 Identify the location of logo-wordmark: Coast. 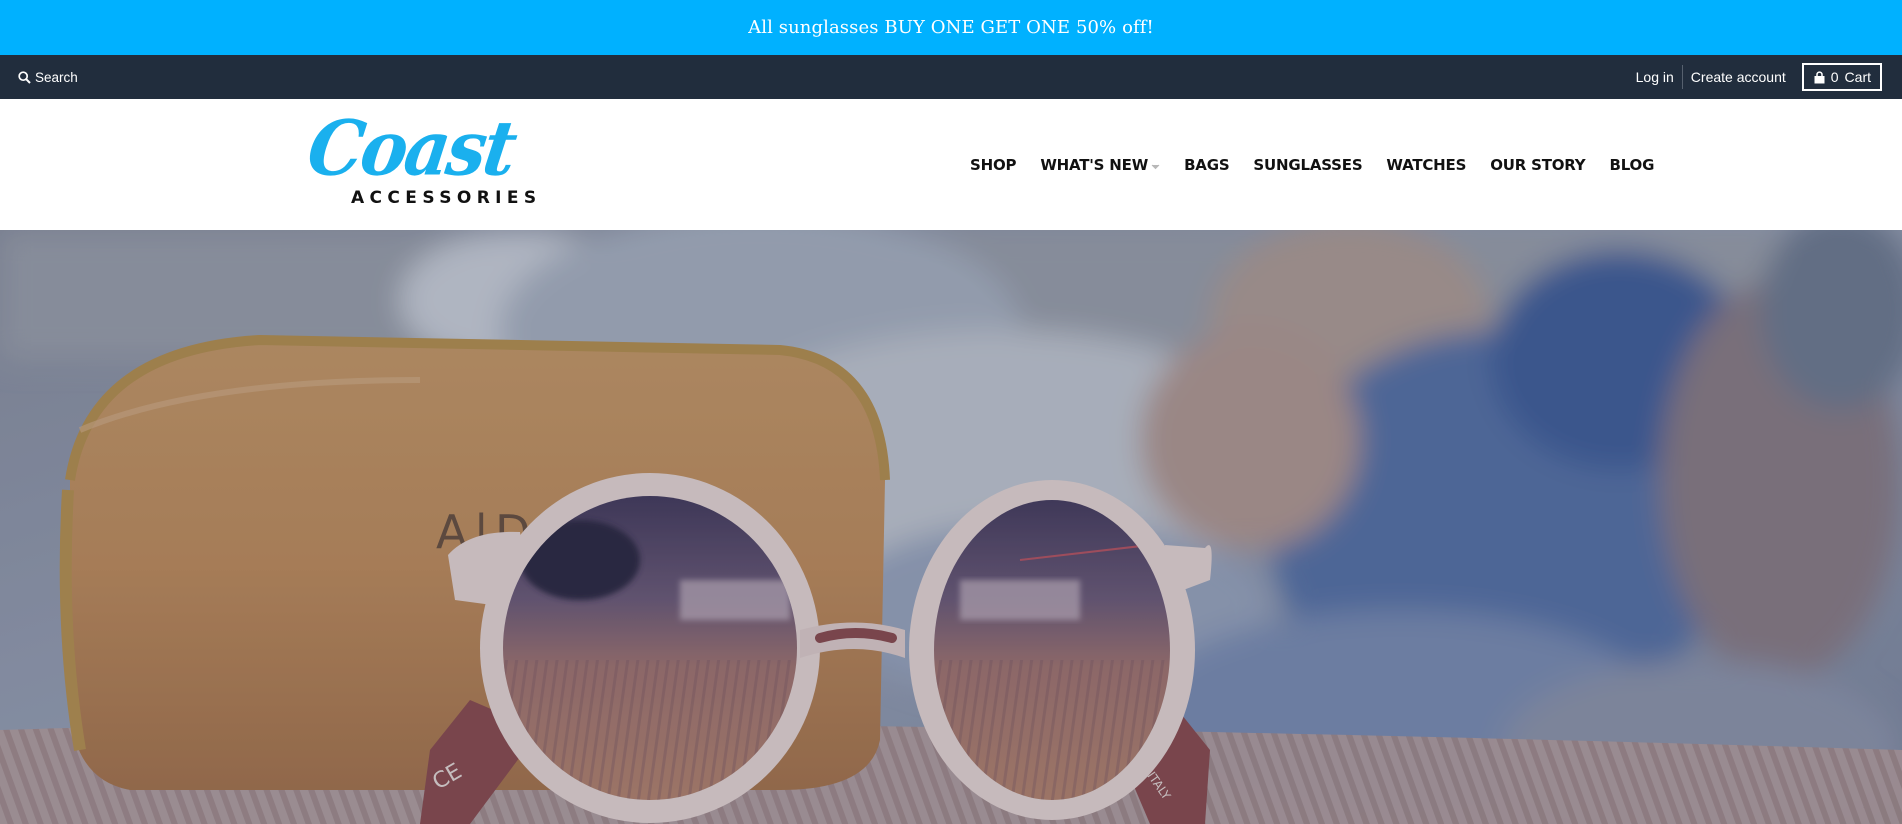
(411, 148).